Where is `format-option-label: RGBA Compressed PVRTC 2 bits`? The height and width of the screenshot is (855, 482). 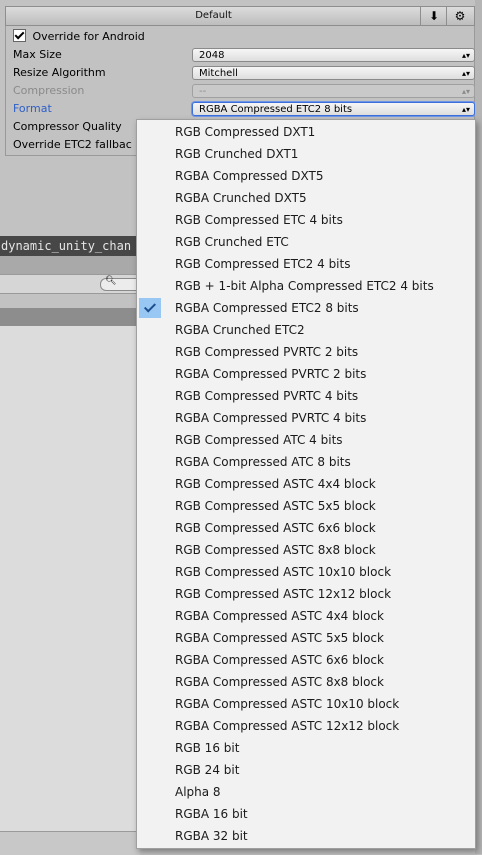
format-option-label: RGBA Compressed PVRTC 2 bits is located at coordinates (271, 374).